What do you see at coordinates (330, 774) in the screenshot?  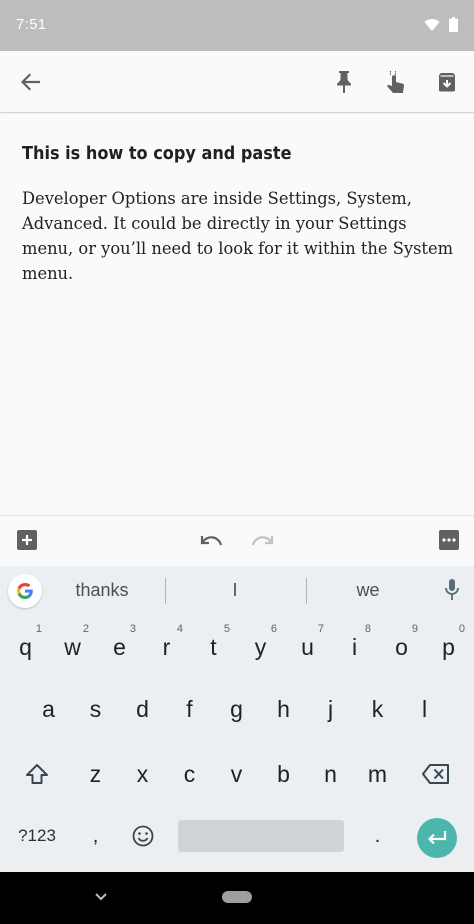 I see `key-n: n` at bounding box center [330, 774].